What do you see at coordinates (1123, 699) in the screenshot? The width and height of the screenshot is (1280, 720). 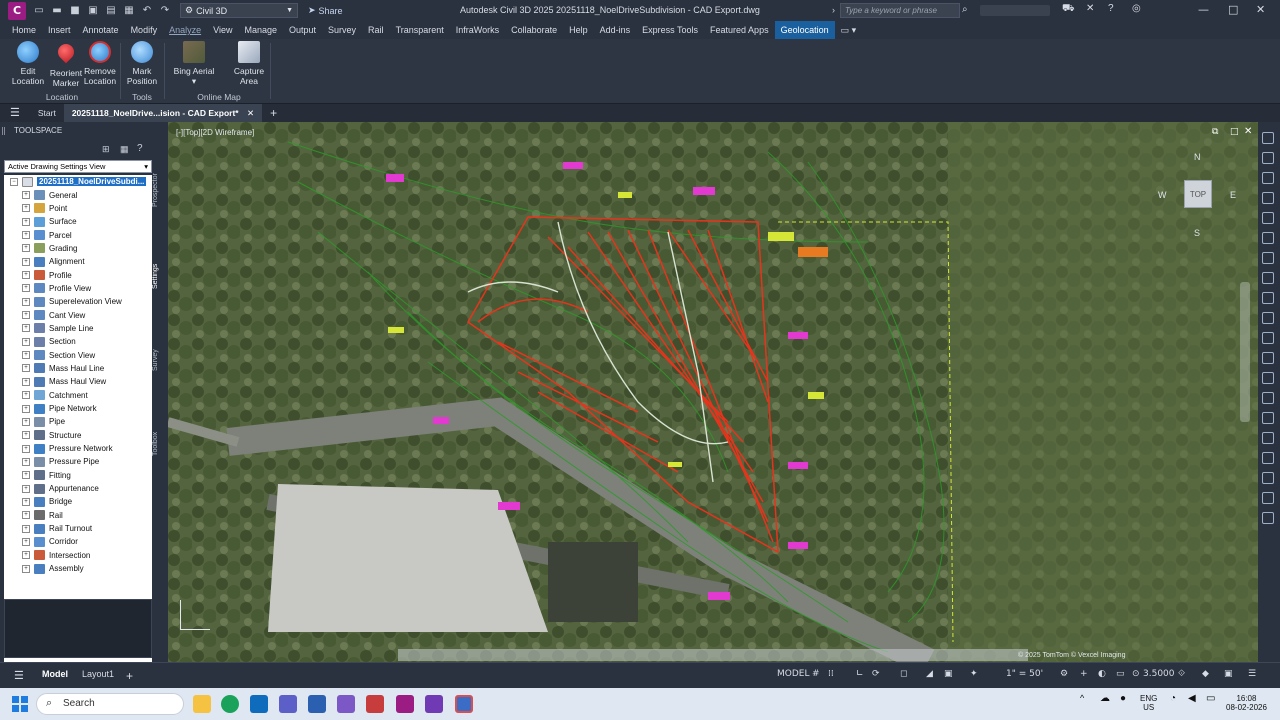 I see `mic-icon: ●` at bounding box center [1123, 699].